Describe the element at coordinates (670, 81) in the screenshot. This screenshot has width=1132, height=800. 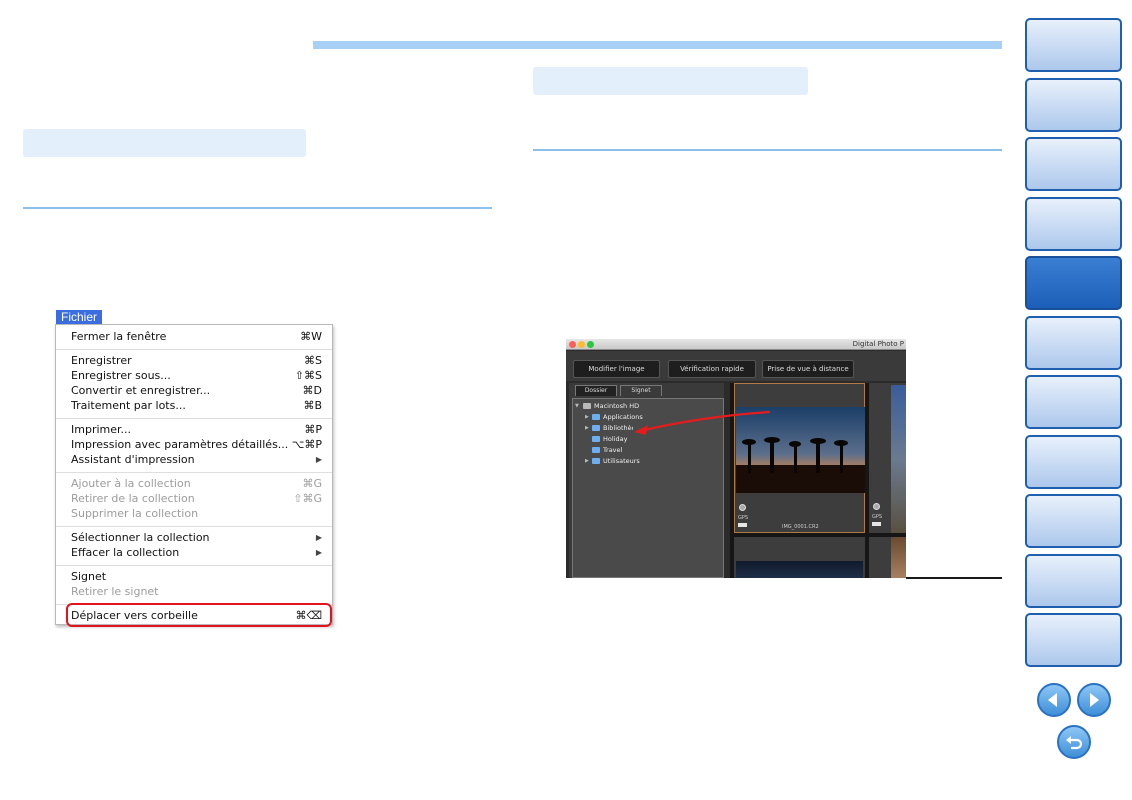
I see `section-label-box-right` at that location.